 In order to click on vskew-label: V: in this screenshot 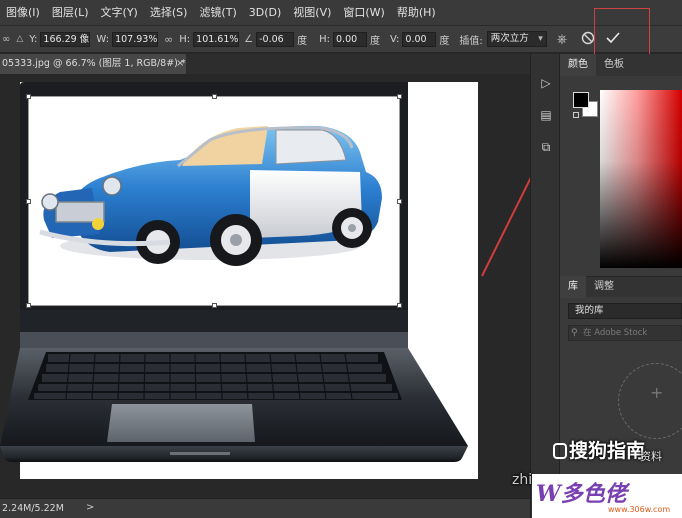, I will do `click(395, 39)`.